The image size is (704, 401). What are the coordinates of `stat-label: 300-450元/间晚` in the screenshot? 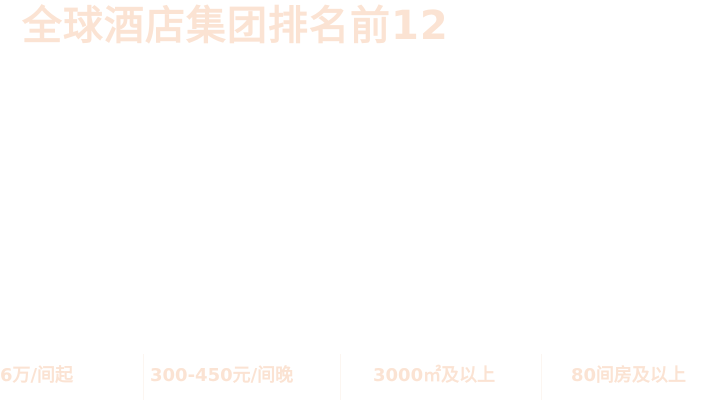 It's located at (222, 375).